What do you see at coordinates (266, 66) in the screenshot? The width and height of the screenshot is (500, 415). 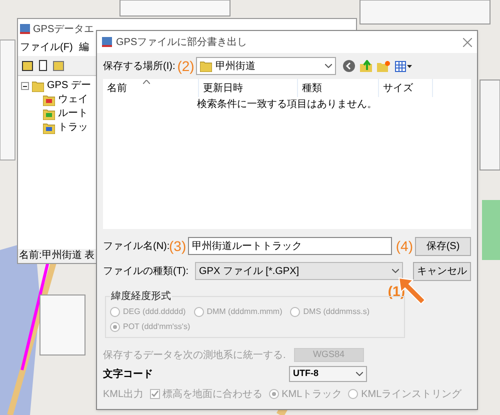 I see `location-dropdown: 甲州街道` at bounding box center [266, 66].